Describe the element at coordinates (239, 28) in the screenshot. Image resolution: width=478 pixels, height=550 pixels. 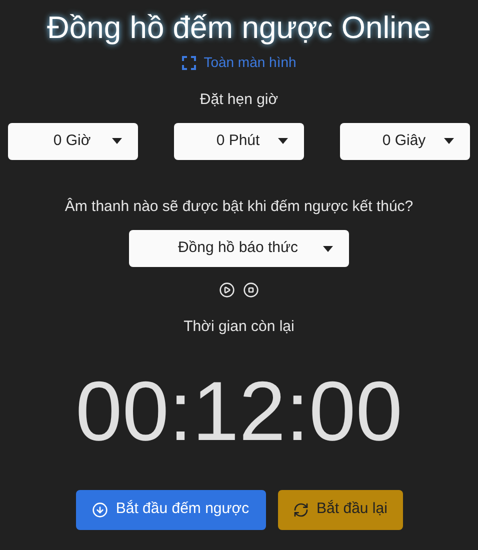
I see `page-title: Đồng hồ đếm ngược Online` at that location.